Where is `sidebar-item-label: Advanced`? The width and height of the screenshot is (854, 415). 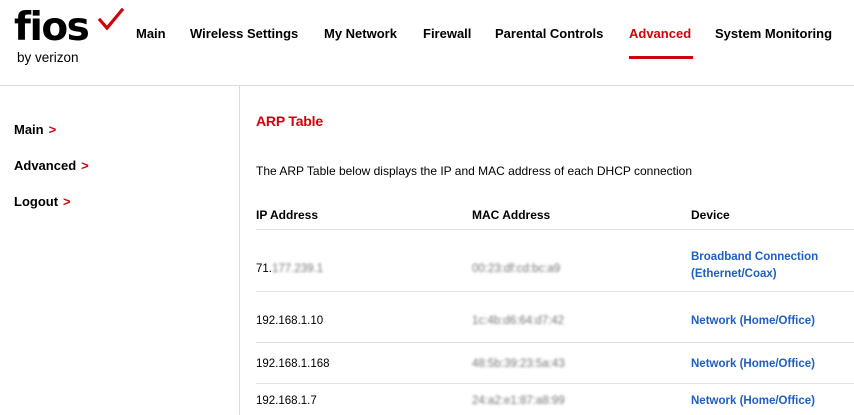
sidebar-item-label: Advanced is located at coordinates (45, 165).